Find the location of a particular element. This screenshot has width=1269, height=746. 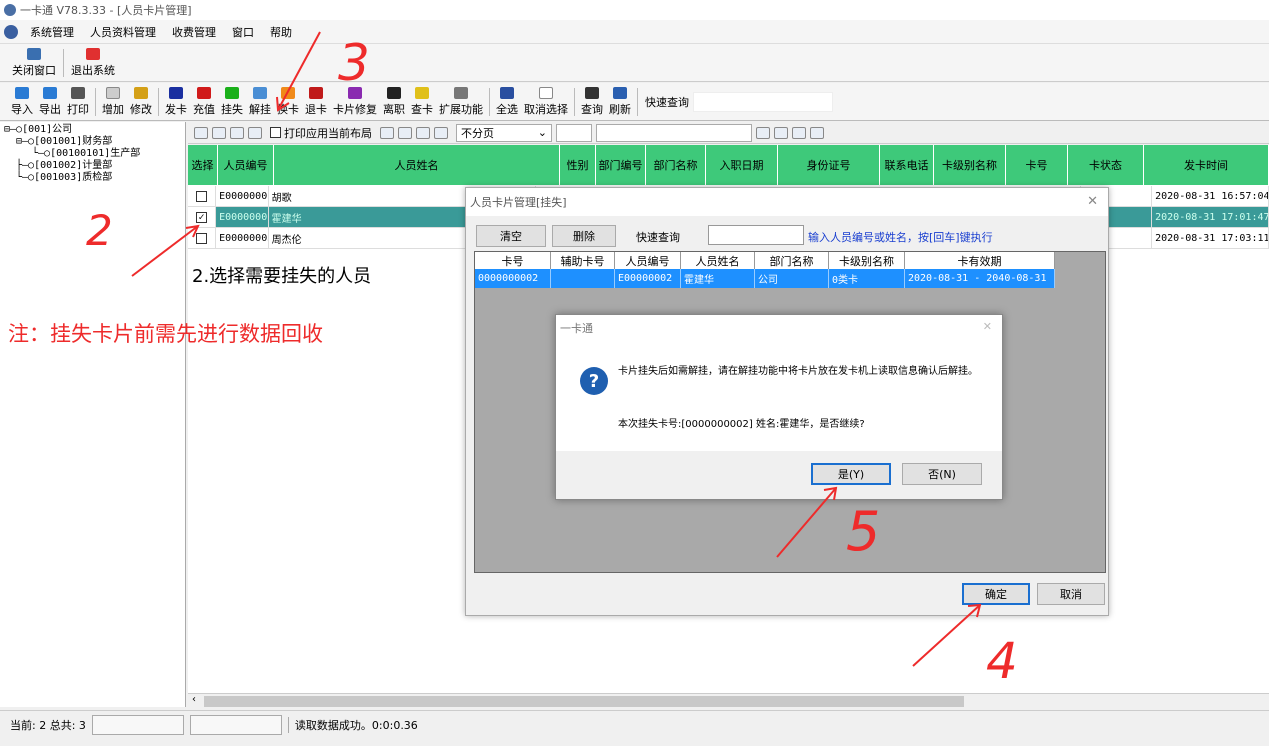

annotation-step3: 3 is located at coordinates (354, 63).